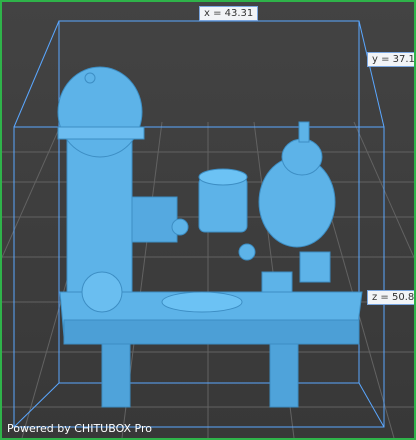 The image size is (416, 440). What do you see at coordinates (390, 59) in the screenshot?
I see `y-dimension-label: y = 37.14` at bounding box center [390, 59].